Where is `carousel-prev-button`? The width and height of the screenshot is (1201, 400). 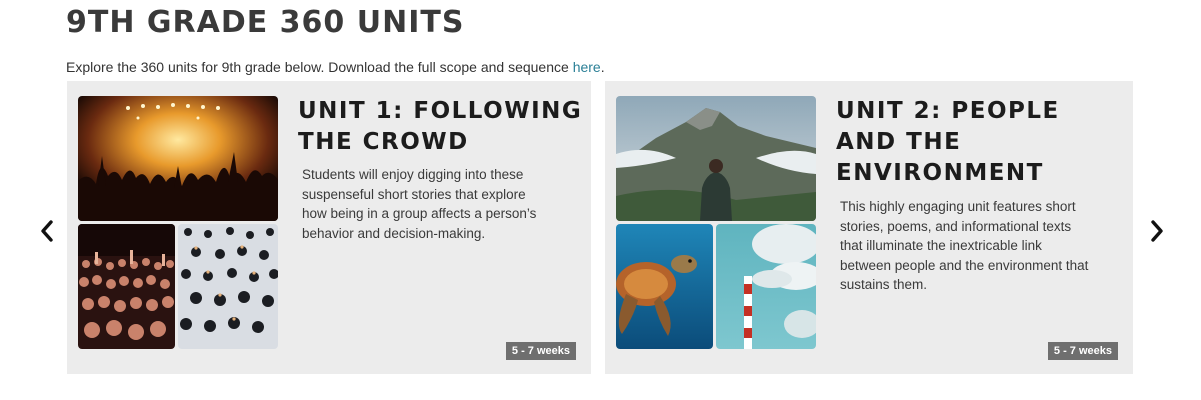
carousel-prev-button is located at coordinates (47, 231).